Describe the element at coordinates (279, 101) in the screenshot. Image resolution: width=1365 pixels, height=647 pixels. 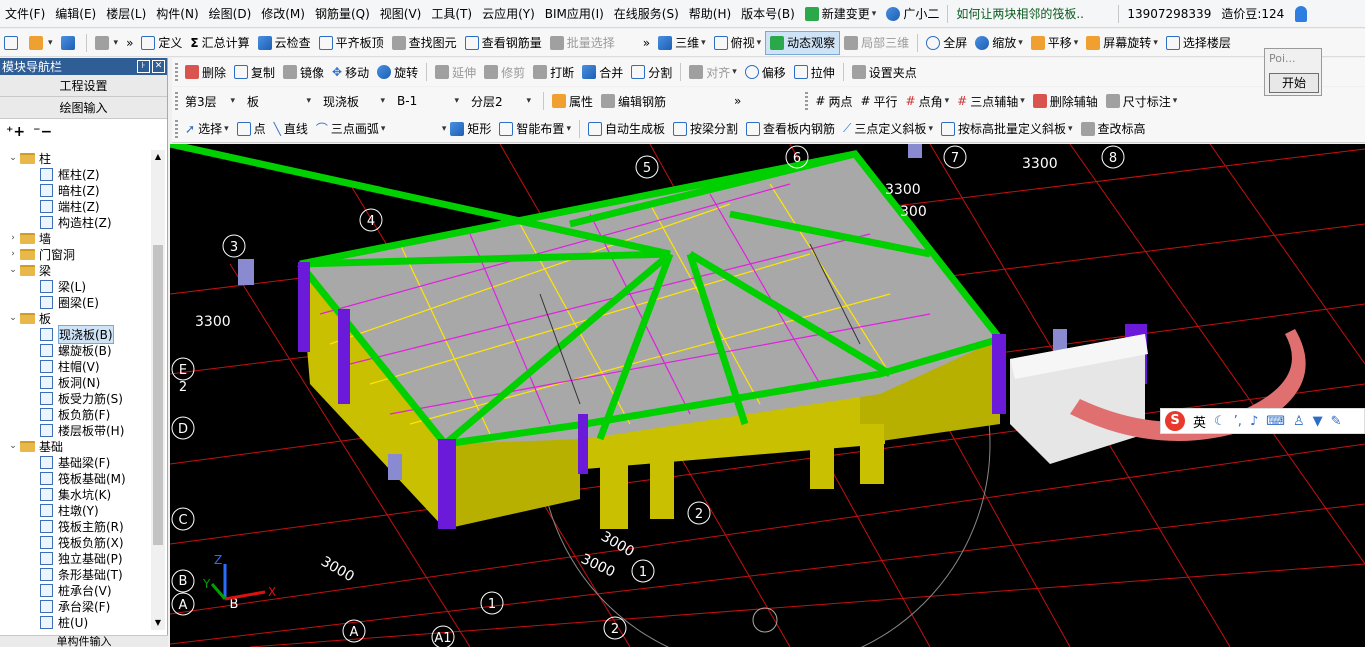
I see `category-select: 板 ▾` at that location.